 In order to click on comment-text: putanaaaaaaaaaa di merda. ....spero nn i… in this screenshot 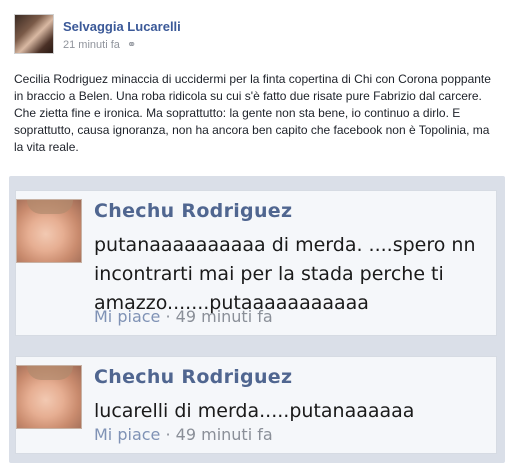, I will do `click(285, 274)`.